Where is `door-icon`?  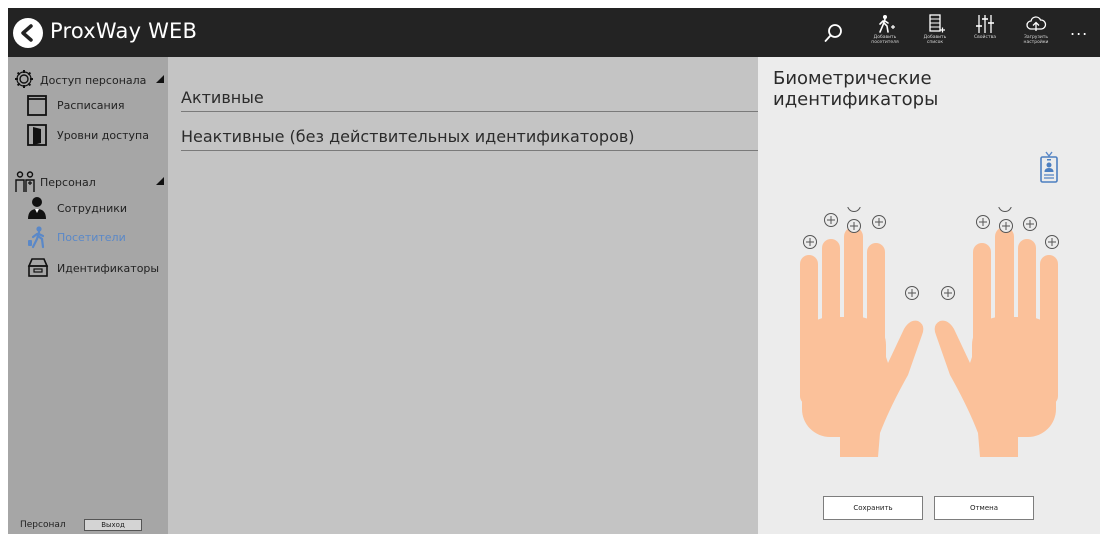
door-icon is located at coordinates (37, 137).